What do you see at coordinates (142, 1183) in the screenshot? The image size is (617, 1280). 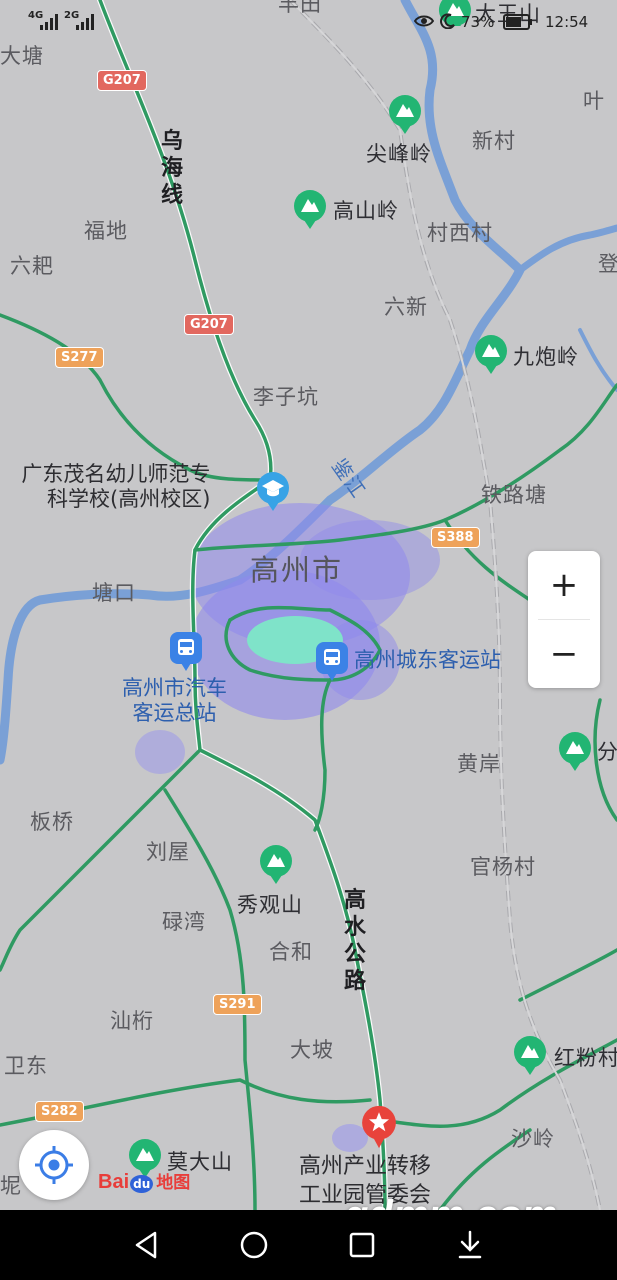 I see `logo-paw: du` at bounding box center [142, 1183].